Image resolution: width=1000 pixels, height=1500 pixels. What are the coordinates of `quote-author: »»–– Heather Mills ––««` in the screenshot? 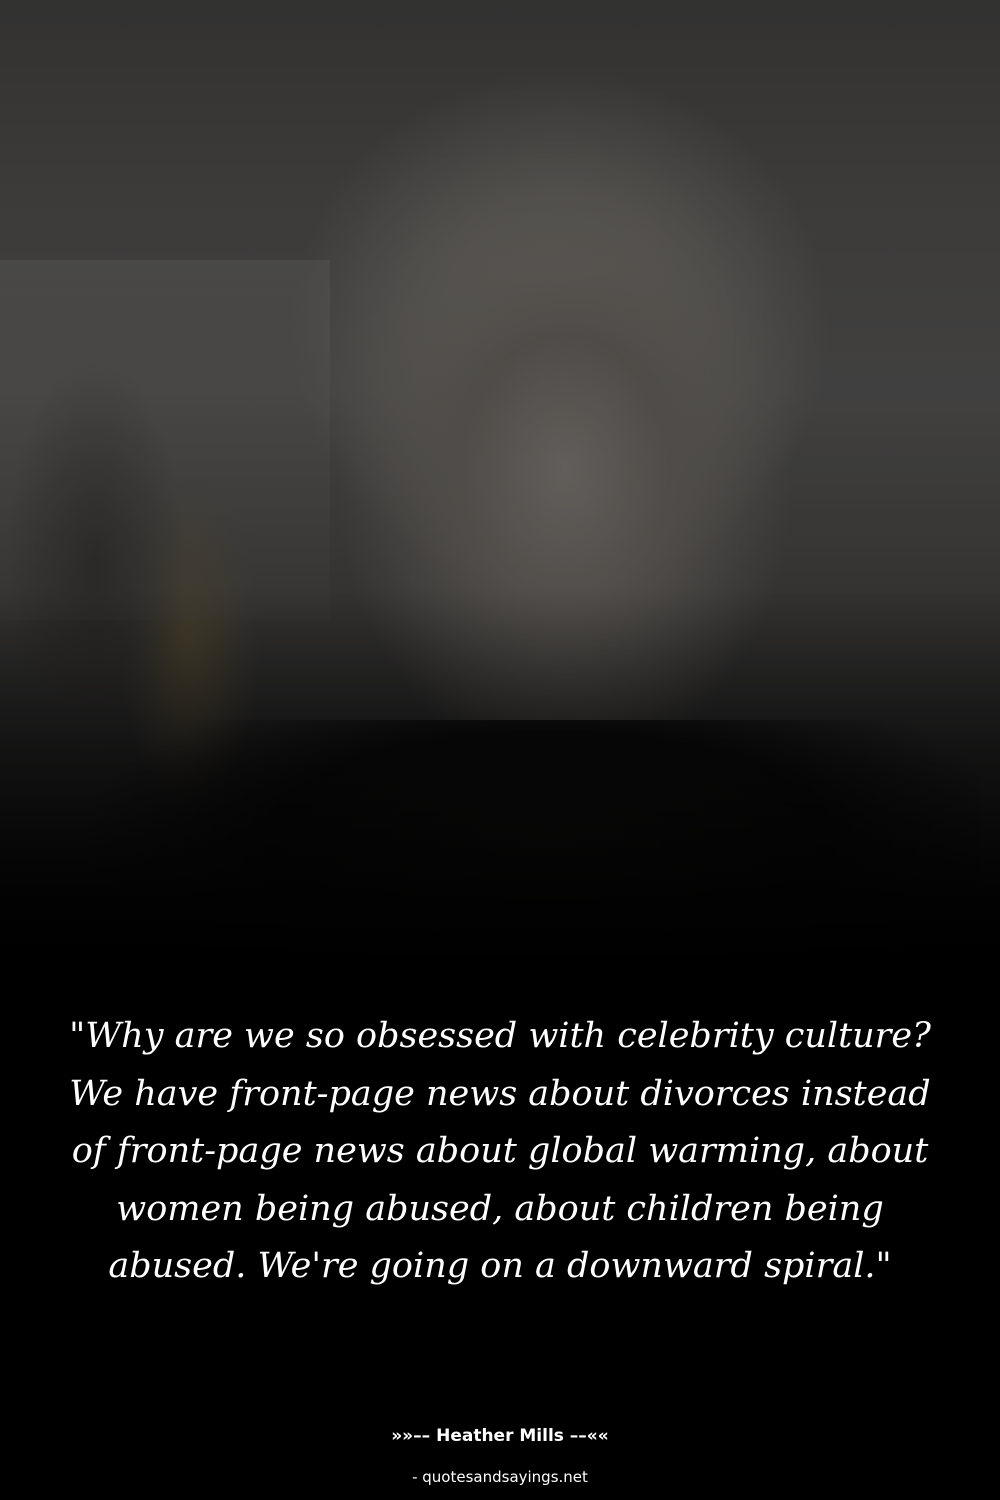 It's located at (500, 1436).